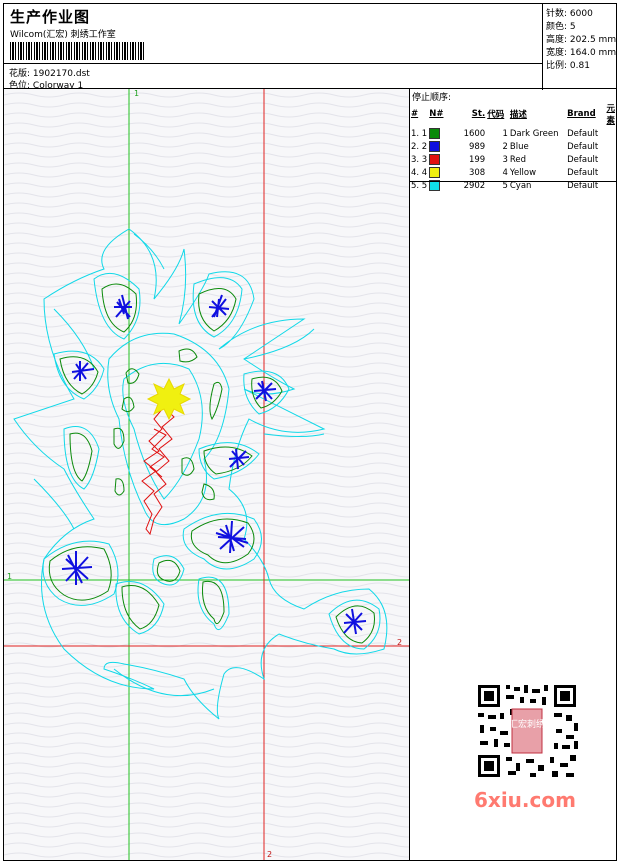 The width and height of the screenshot is (620, 861). Describe the element at coordinates (273, 77) in the screenshot. I see `design-info: 花版: 1902170.dst 色位: Colorway 1` at that location.